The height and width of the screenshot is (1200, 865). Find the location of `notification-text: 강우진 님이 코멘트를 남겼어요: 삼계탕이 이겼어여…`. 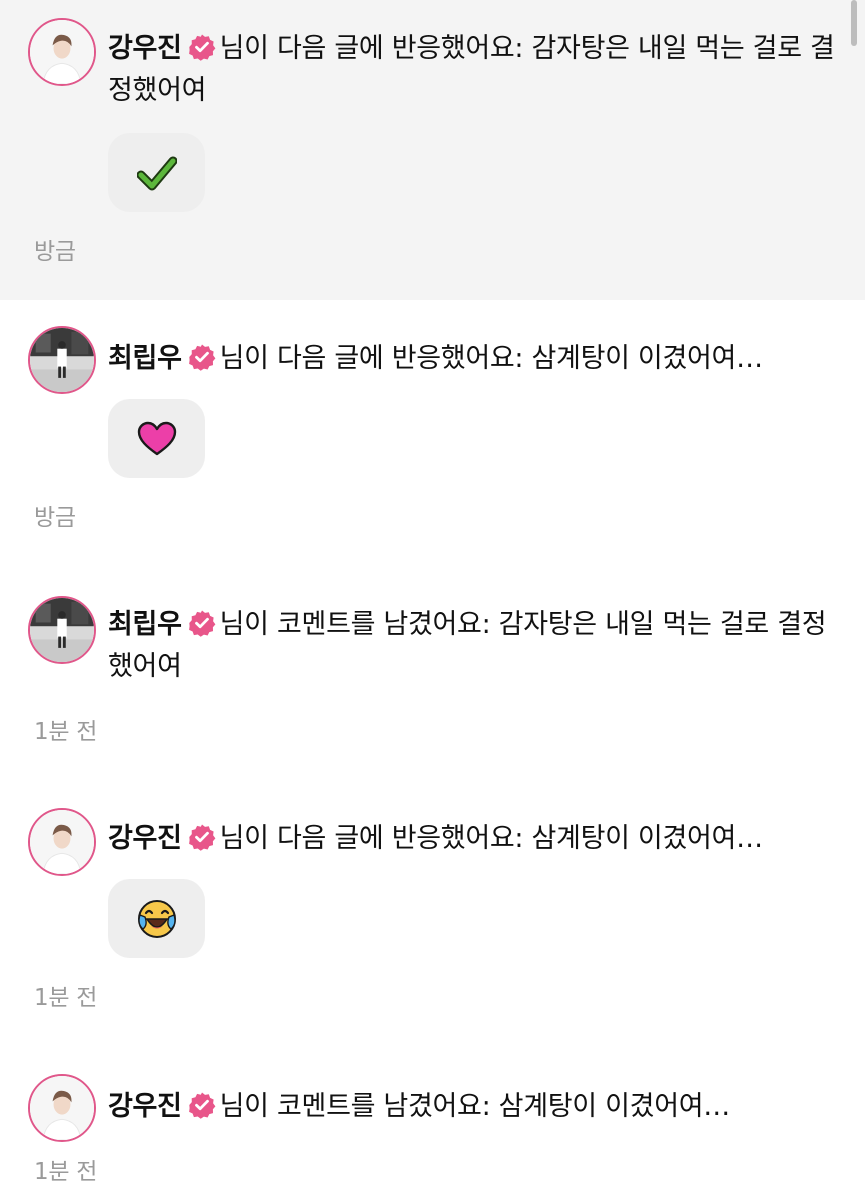

notification-text: 강우진 님이 코멘트를 남겼어요: 삼계탕이 이겼어여… is located at coordinates (473, 1107).